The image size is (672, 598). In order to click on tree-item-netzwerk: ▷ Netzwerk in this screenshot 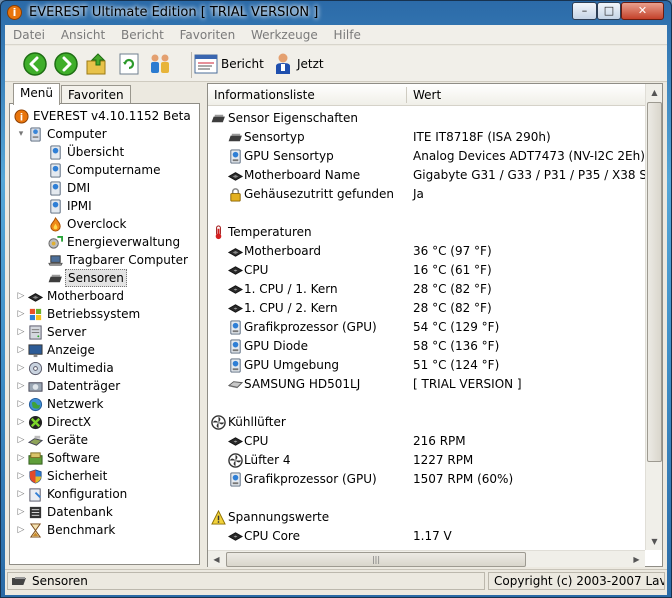, I will do `click(106, 404)`.